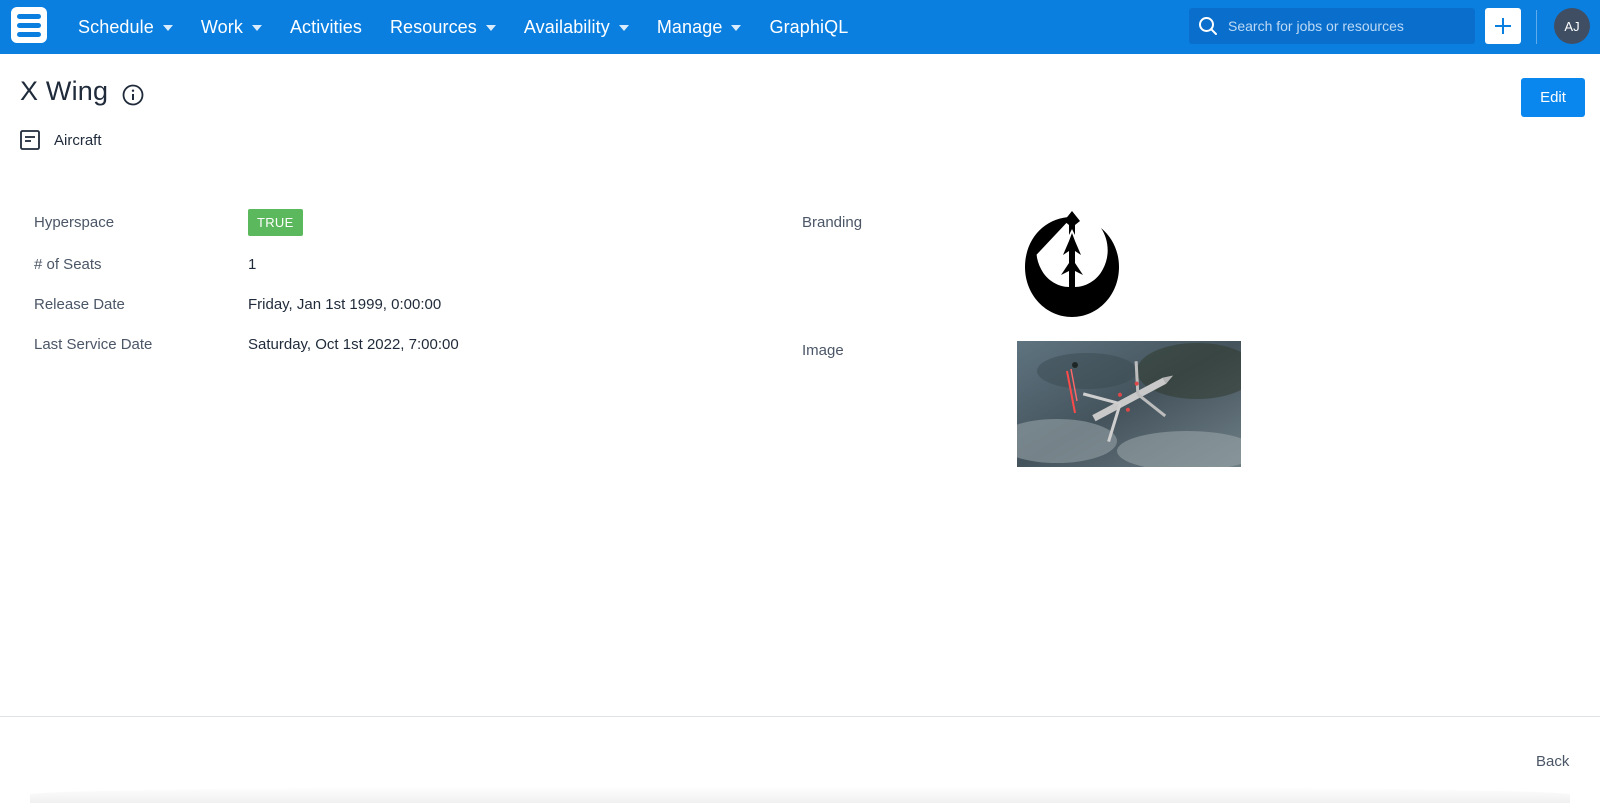 This screenshot has height=803, width=1600. I want to click on release-date-label: Release Date, so click(79, 304).